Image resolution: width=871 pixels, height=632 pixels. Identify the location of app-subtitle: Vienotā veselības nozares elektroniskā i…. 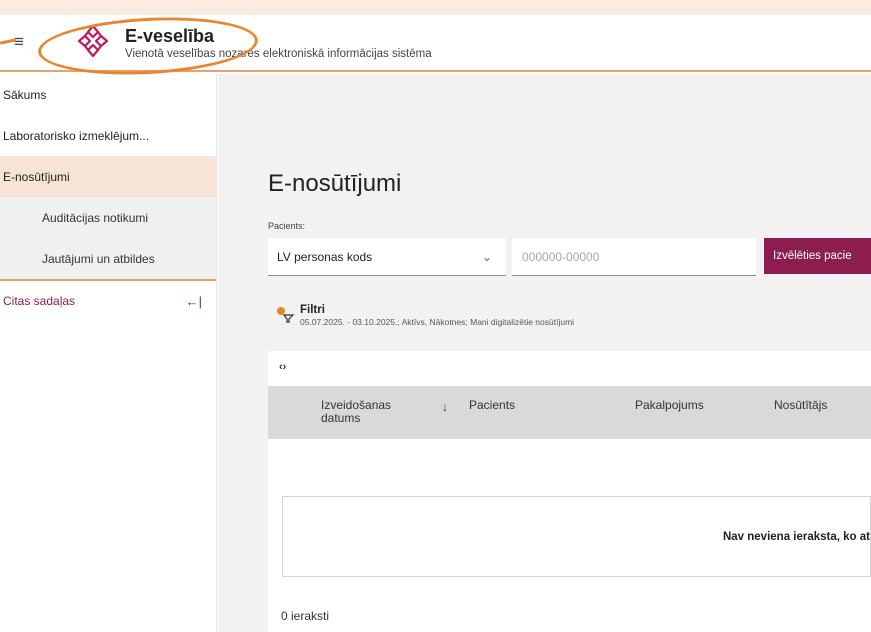
(278, 54).